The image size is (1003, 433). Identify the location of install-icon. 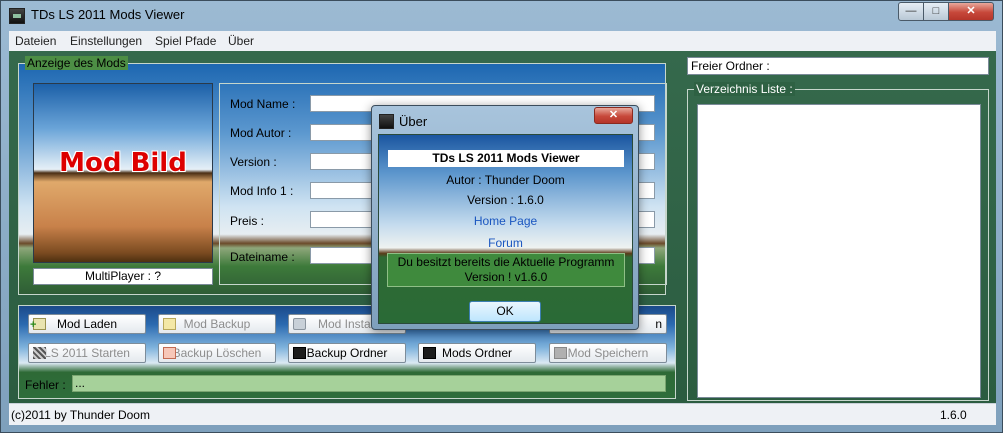
(299, 324).